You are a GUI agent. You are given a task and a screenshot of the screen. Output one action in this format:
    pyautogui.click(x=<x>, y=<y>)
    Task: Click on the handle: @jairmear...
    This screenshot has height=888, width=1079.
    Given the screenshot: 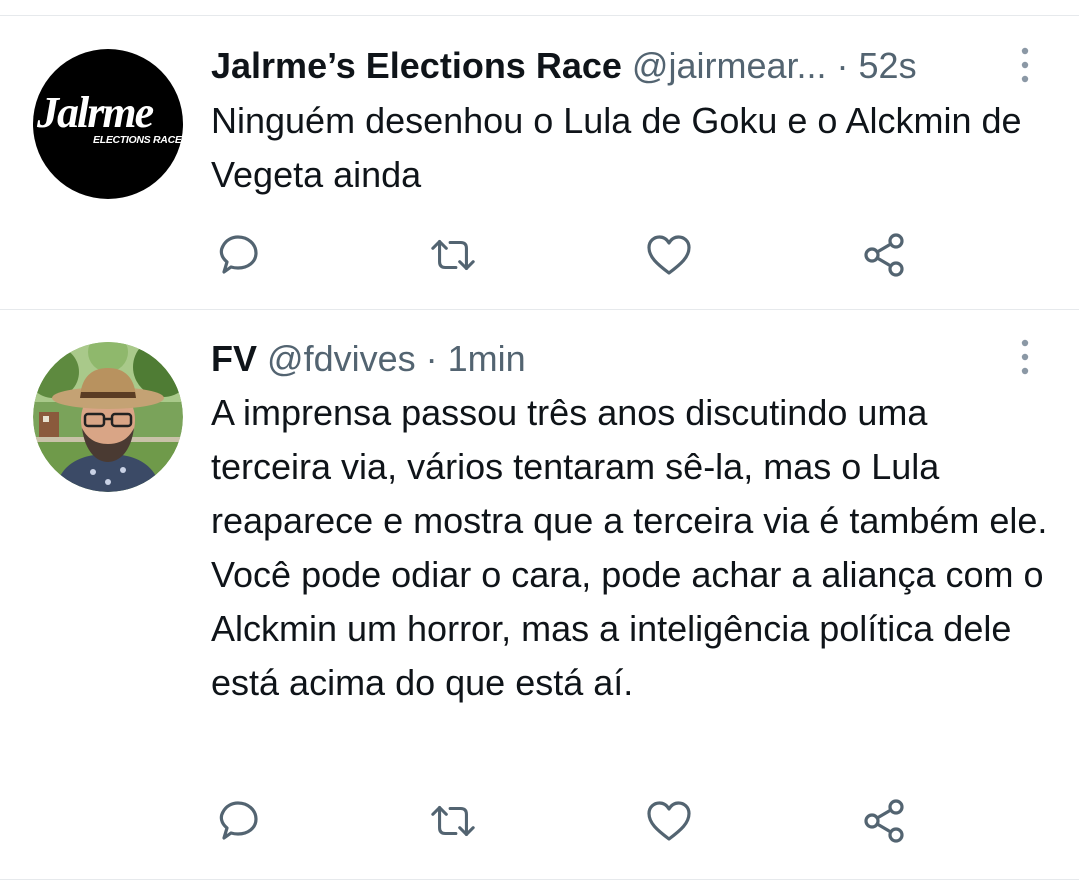 What is the action you would take?
    pyautogui.click(x=729, y=65)
    